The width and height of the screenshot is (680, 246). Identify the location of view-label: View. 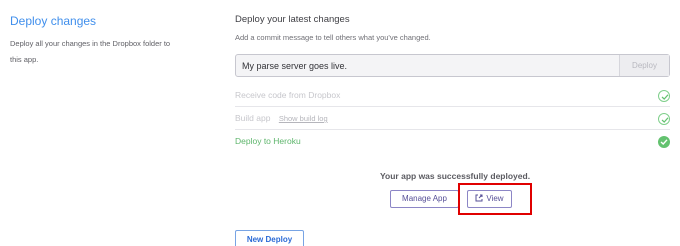
(495, 198).